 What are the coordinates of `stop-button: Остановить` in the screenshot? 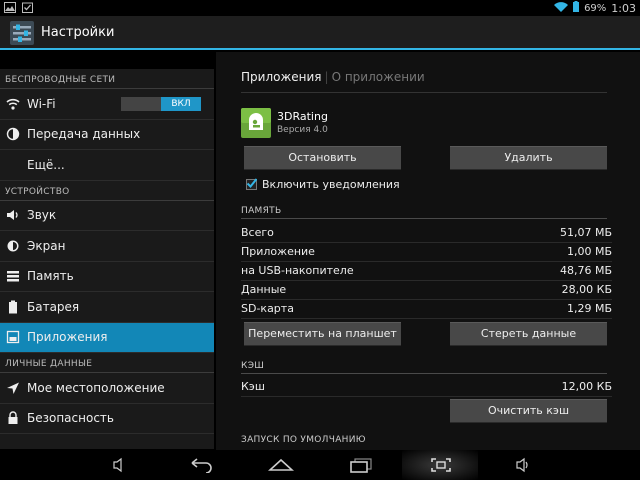 It's located at (322, 158).